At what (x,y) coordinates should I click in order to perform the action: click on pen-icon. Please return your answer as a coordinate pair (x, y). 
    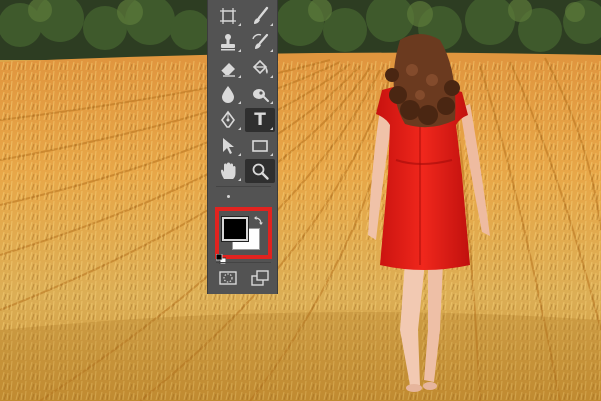
    Looking at the image, I should click on (228, 119).